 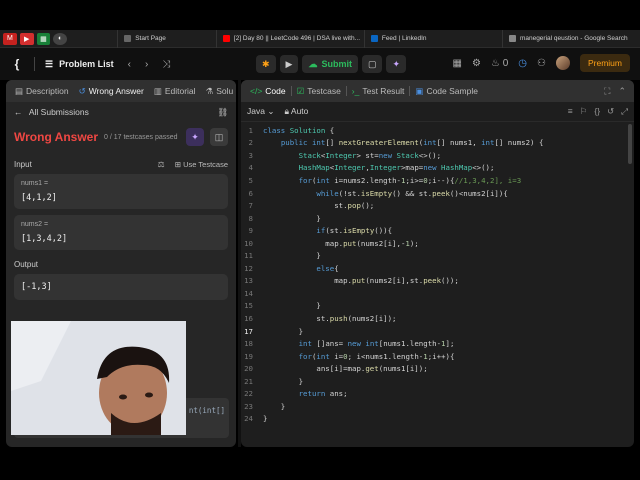 What do you see at coordinates (437, 205) in the screenshot?
I see `code-line: 7 st.pop();` at bounding box center [437, 205].